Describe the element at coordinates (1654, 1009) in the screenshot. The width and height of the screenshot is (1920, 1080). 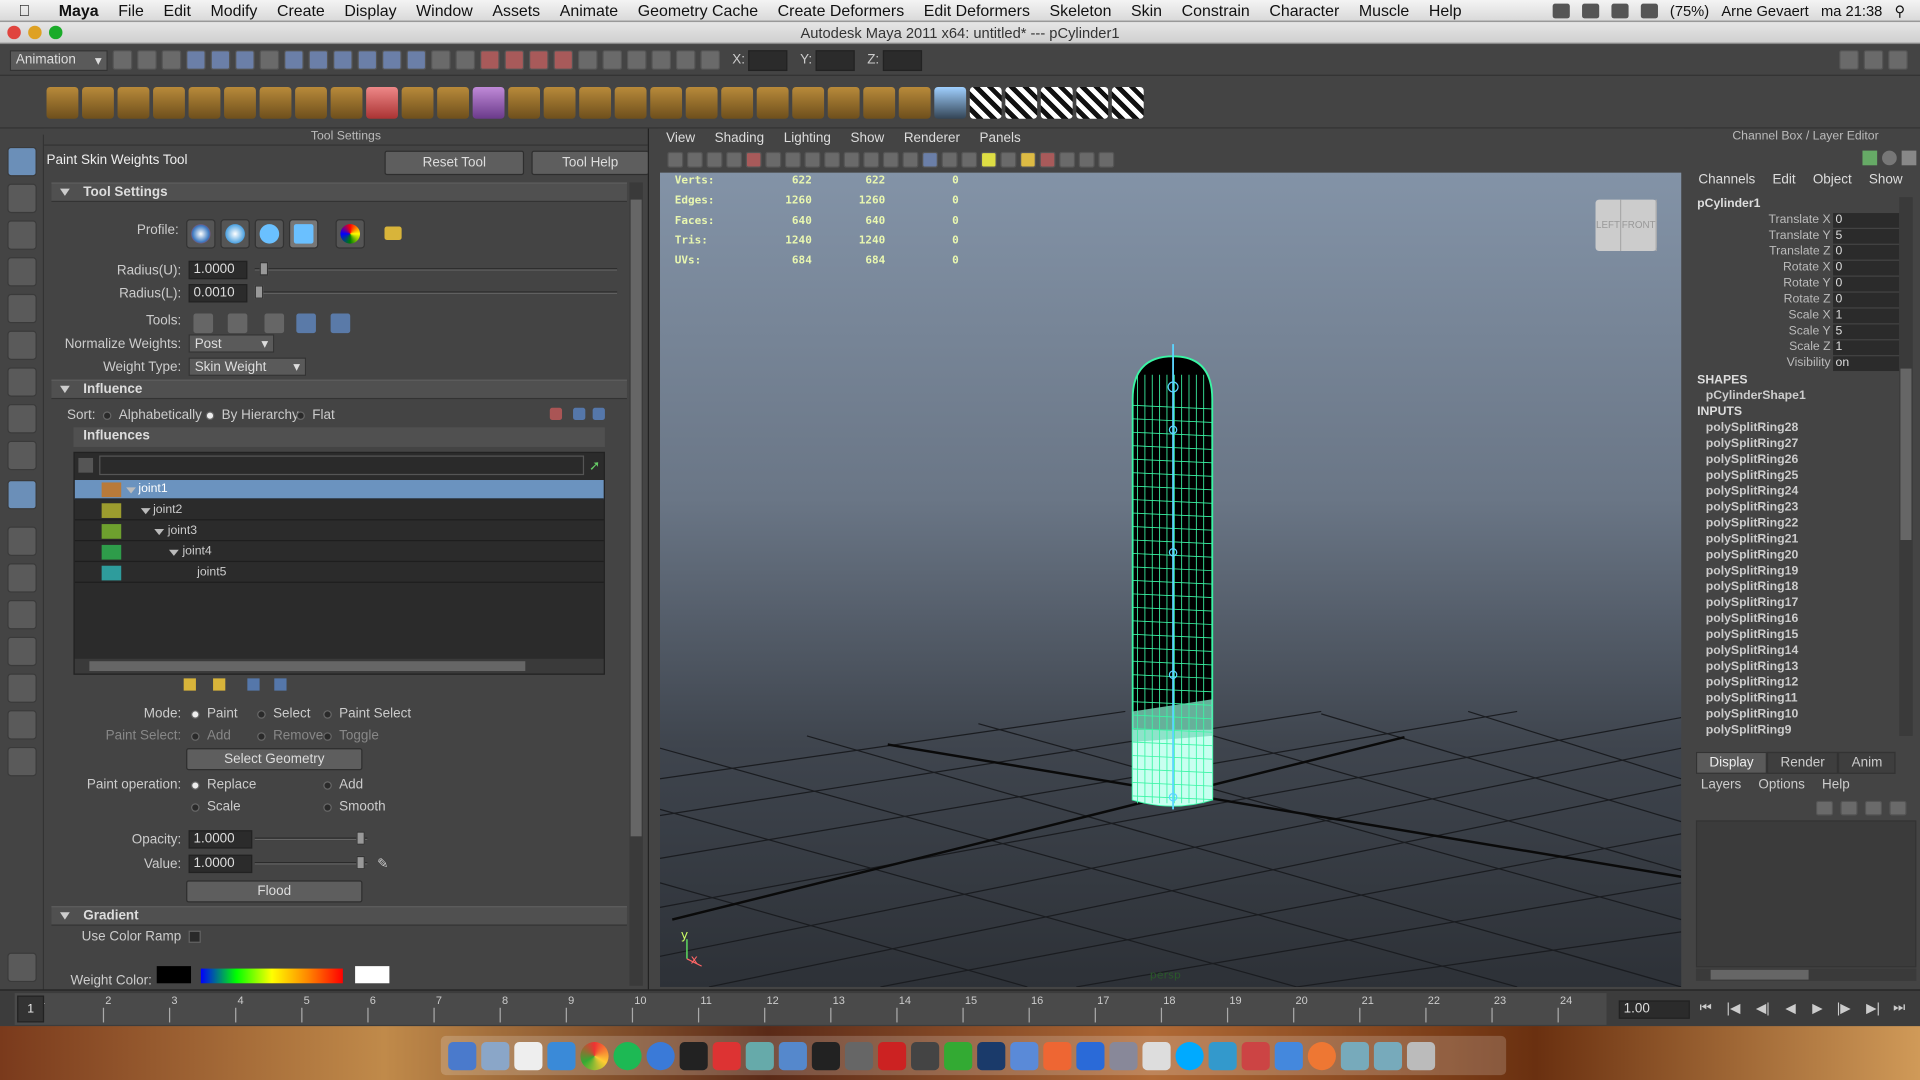
I see `playback-speed-field: 1.00` at that location.